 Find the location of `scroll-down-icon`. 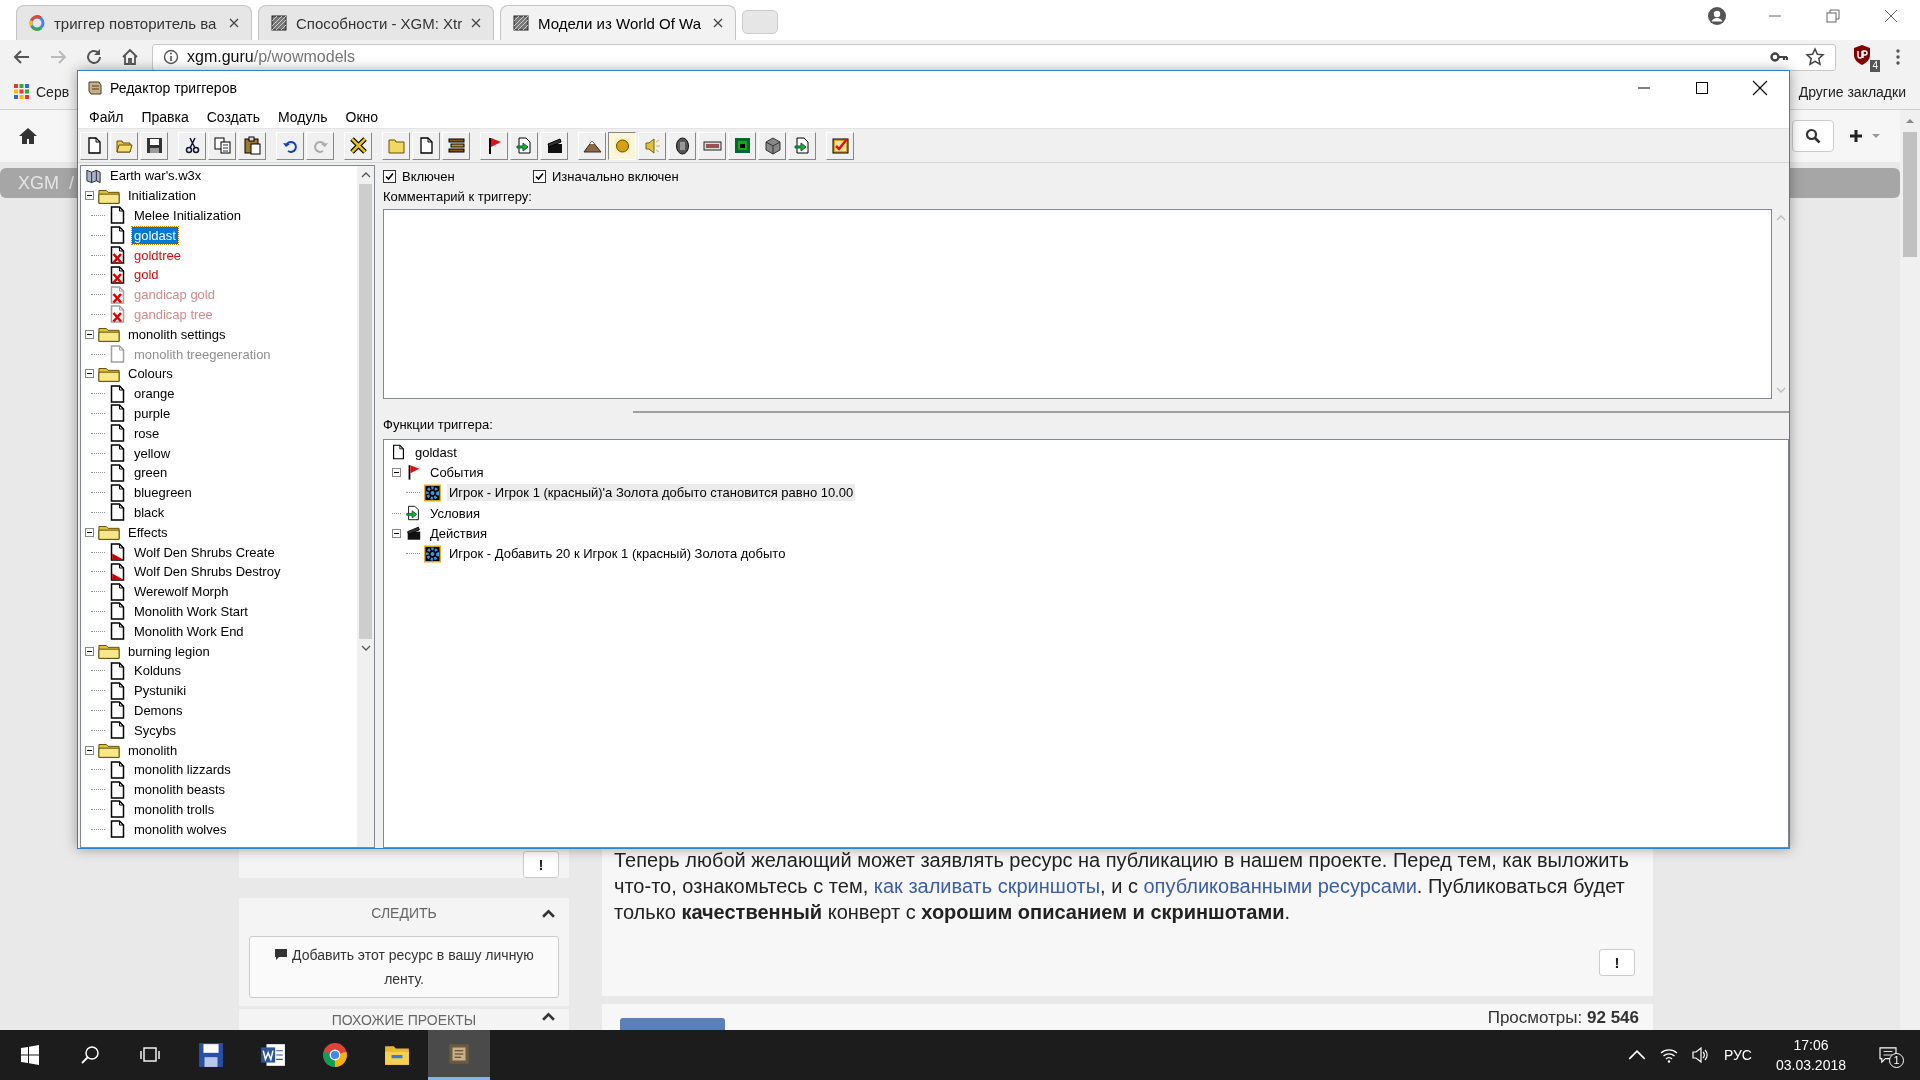

scroll-down-icon is located at coordinates (365, 648).